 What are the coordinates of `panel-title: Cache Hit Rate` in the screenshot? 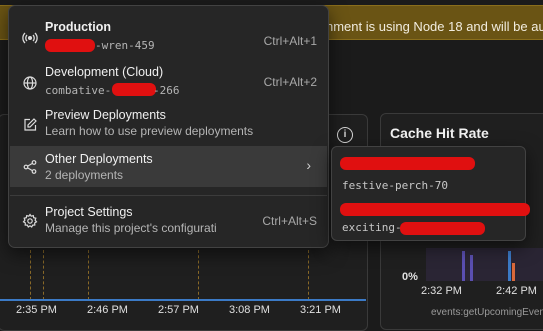 It's located at (439, 133).